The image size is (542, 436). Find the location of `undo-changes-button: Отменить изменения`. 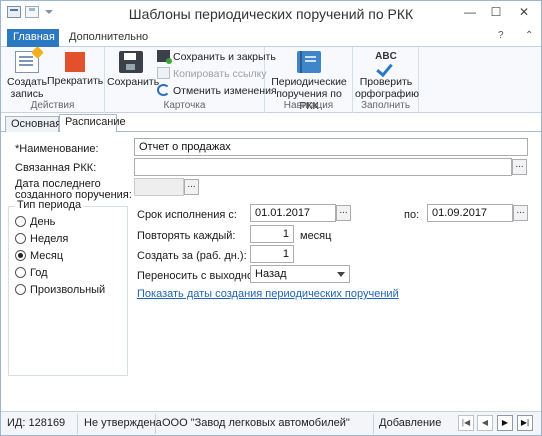

undo-changes-button: Отменить изменения is located at coordinates (217, 91).